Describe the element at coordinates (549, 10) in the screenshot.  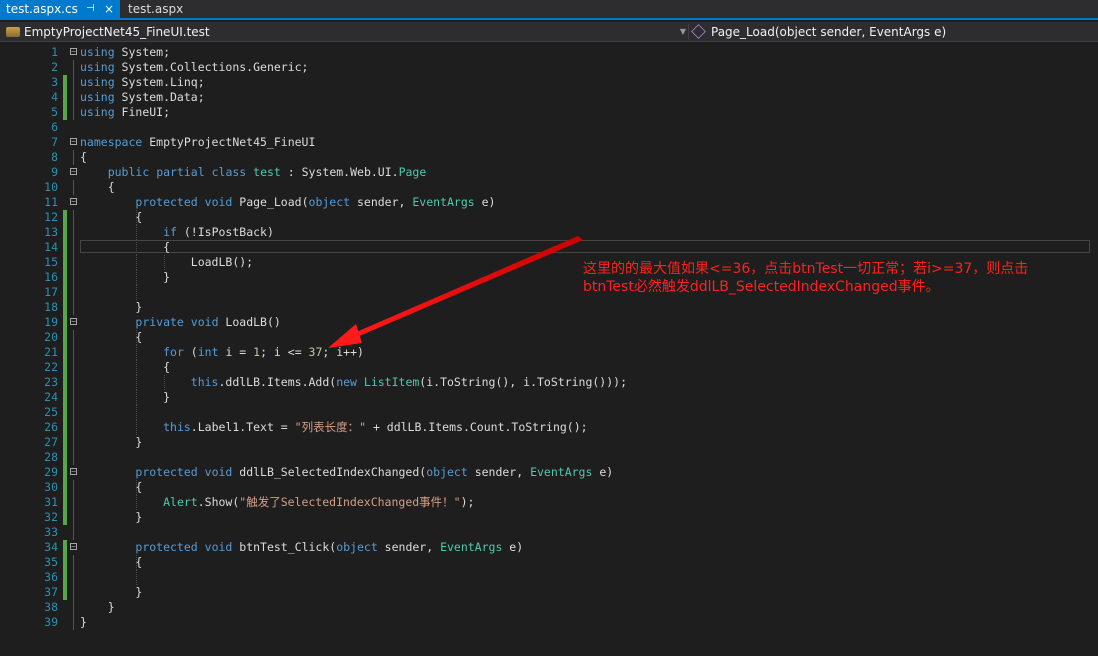
I see `document-tab-bar: test.aspx.cs ⊣ × test.aspx` at that location.